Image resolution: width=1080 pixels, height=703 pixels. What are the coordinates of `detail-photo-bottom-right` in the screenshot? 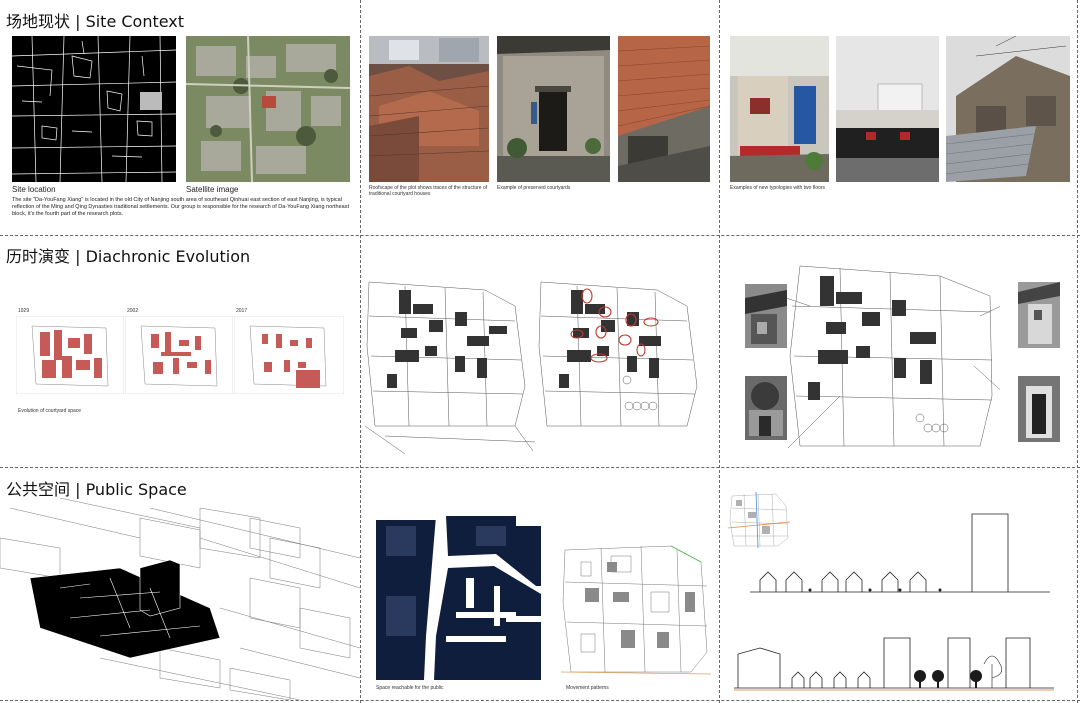 It's located at (1039, 409).